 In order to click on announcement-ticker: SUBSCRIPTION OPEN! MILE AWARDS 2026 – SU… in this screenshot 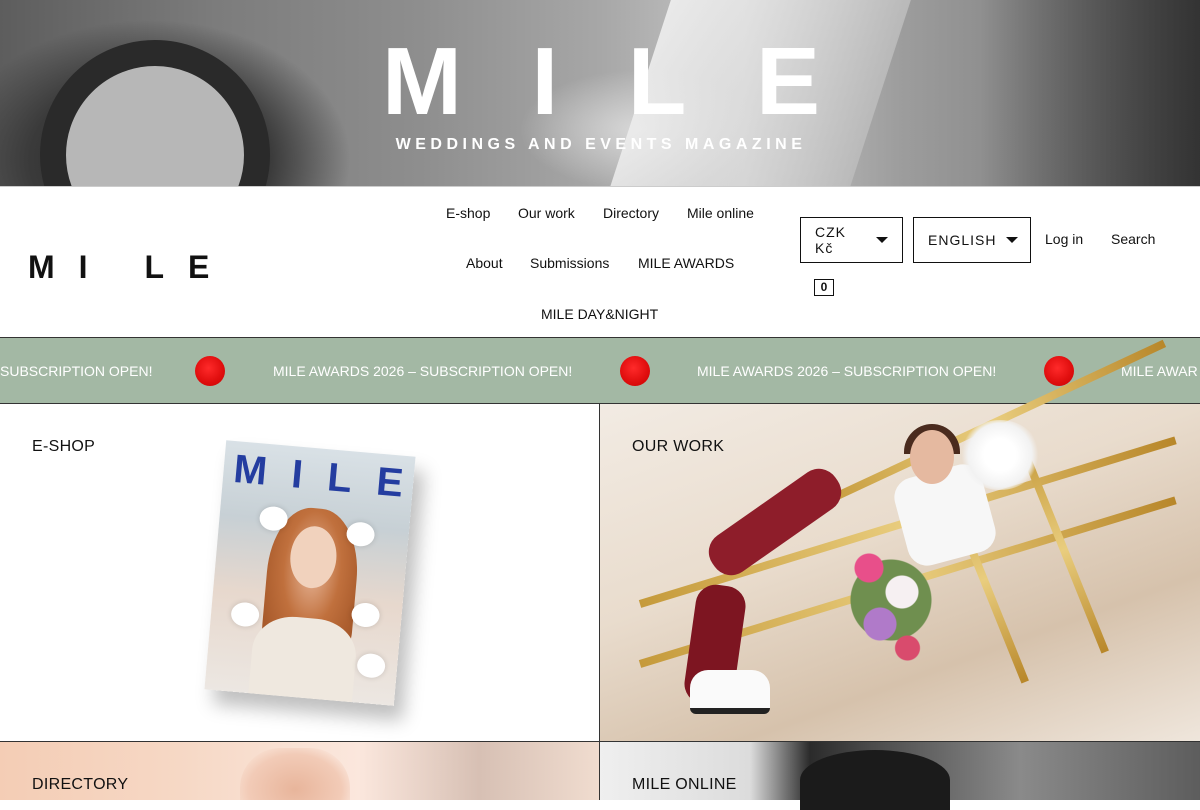, I will do `click(600, 371)`.